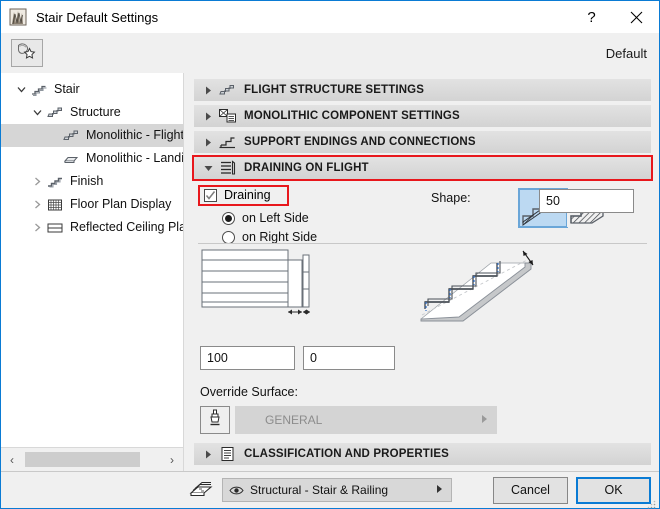  I want to click on bottom-panel-wrap: CLASSIFICATION AND PROPERTIES, so click(422, 457).